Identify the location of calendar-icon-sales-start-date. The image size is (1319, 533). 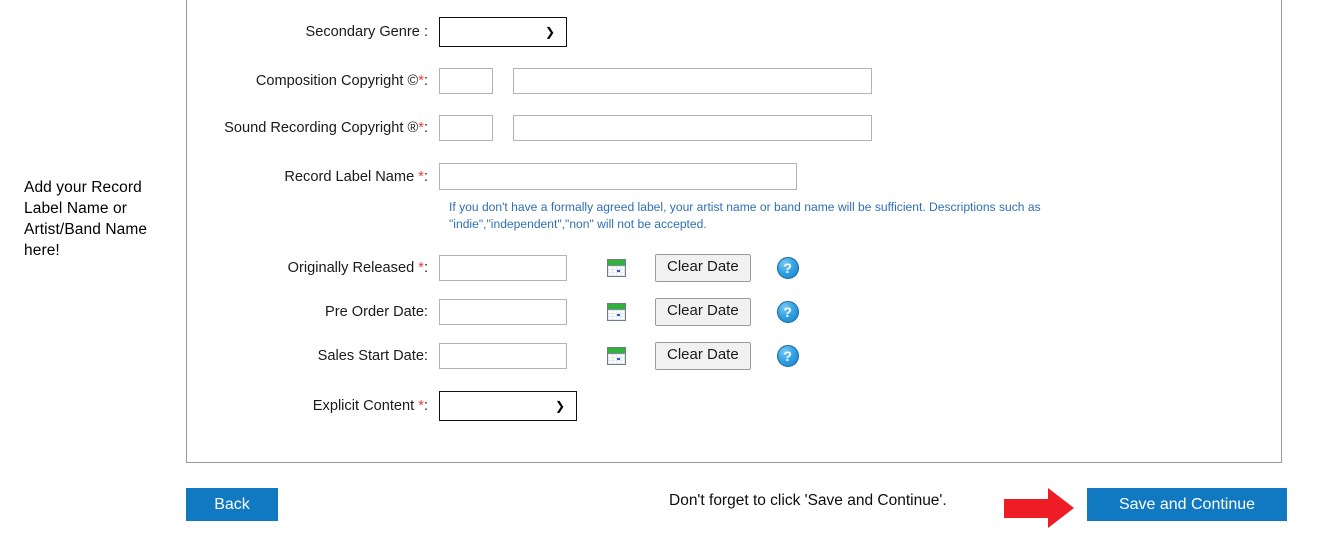
(616, 355).